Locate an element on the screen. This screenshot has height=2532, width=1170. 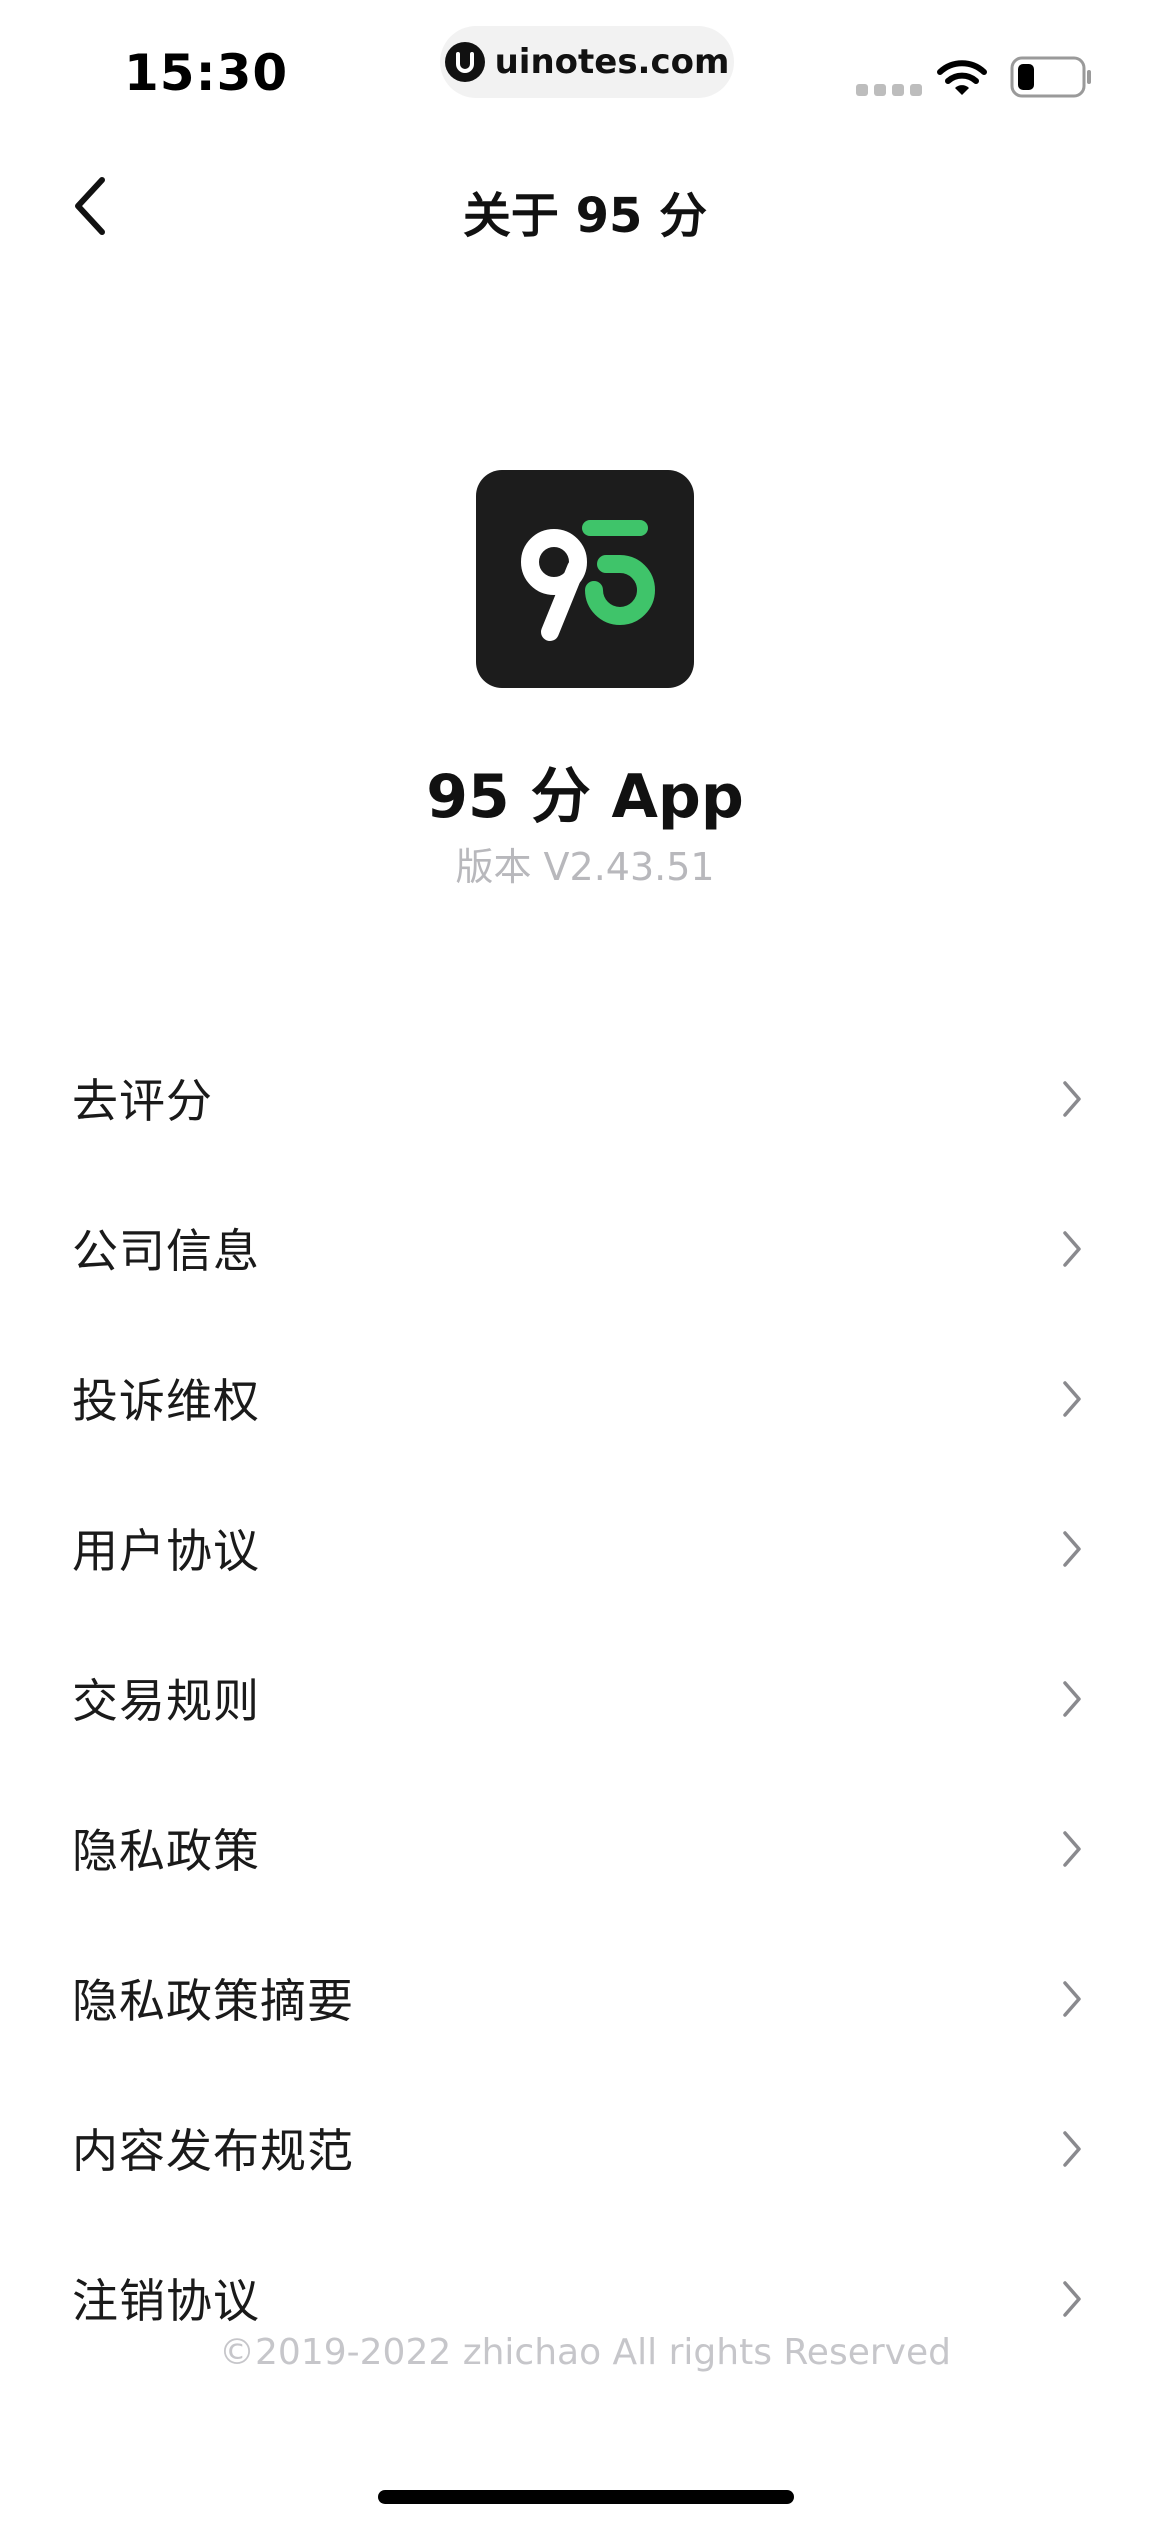
battery-icon is located at coordinates (1050, 77).